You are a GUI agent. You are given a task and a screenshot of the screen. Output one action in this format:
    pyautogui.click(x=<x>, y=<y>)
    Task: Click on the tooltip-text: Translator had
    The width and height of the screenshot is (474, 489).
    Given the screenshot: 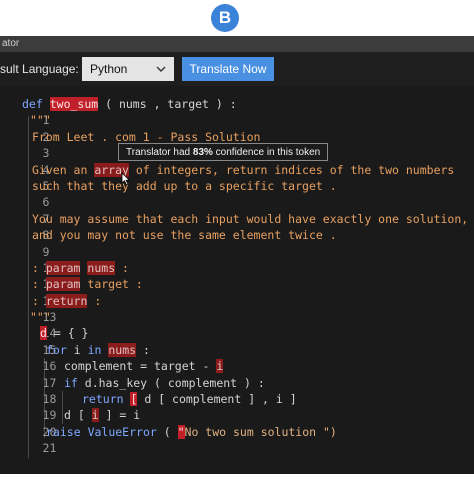 What is the action you would take?
    pyautogui.click(x=159, y=152)
    